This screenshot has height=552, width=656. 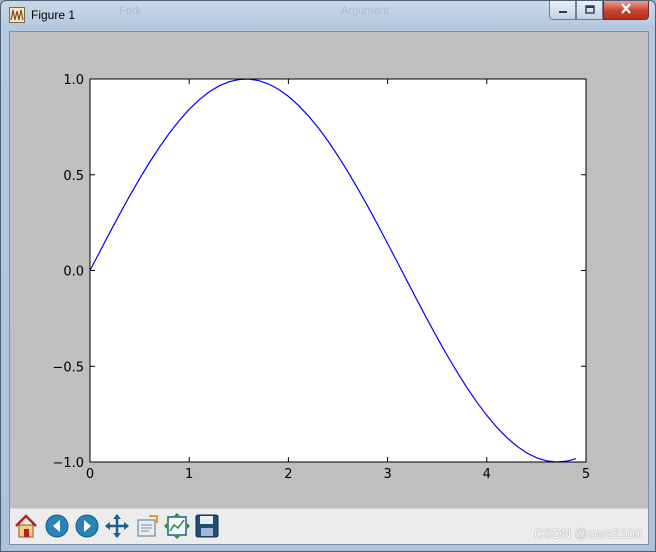 I want to click on save-button, so click(x=207, y=526).